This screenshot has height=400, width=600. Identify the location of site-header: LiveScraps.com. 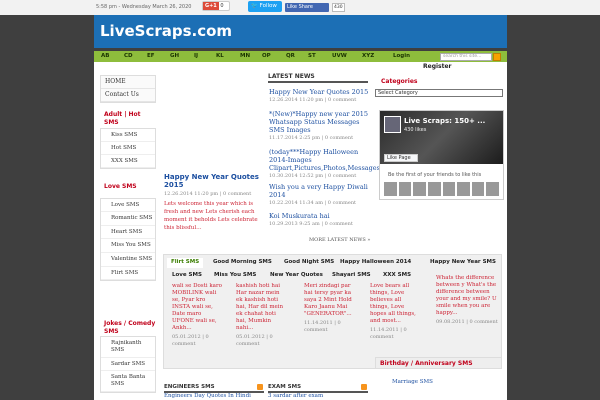
(300, 31).